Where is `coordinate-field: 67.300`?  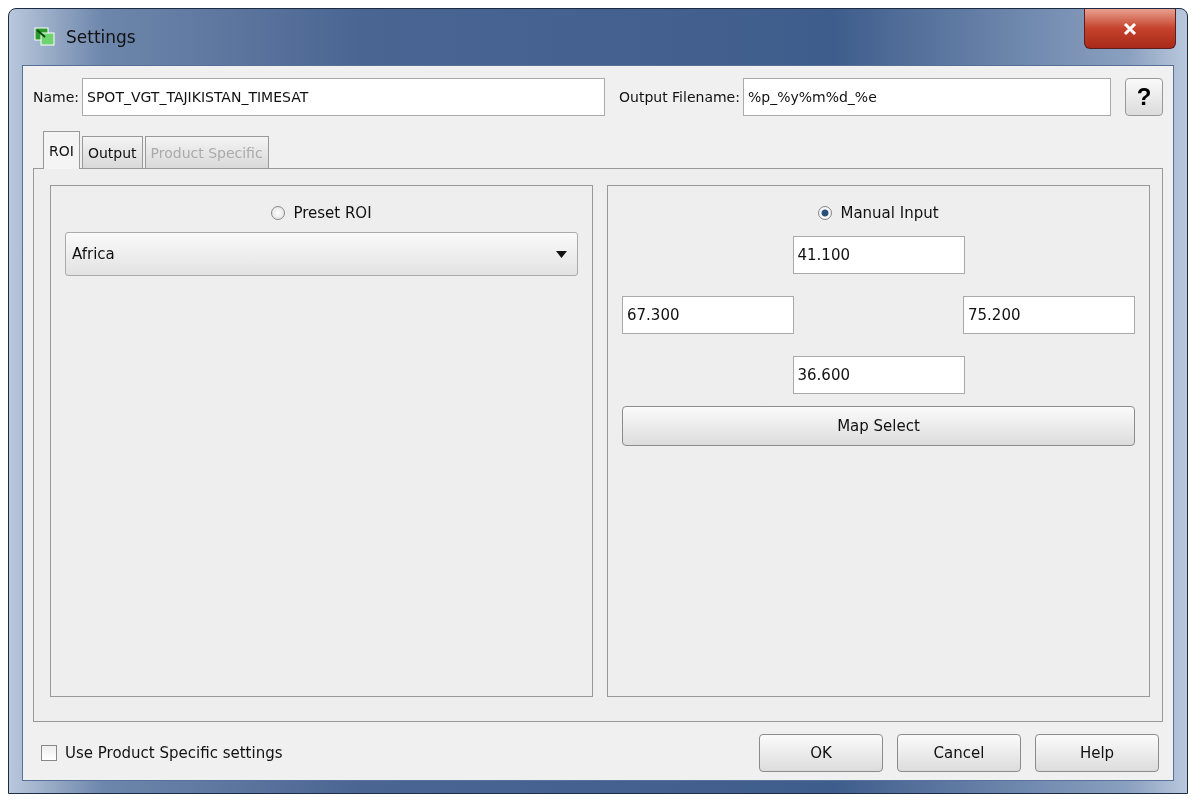 coordinate-field: 67.300 is located at coordinates (708, 315).